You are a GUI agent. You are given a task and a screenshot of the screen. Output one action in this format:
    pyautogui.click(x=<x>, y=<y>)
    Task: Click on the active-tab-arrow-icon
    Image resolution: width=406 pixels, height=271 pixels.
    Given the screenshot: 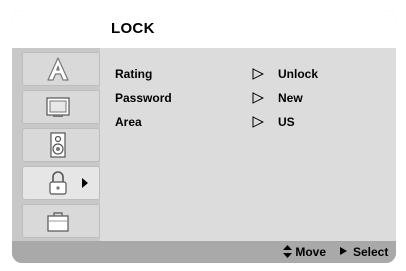 What is the action you would take?
    pyautogui.click(x=85, y=183)
    